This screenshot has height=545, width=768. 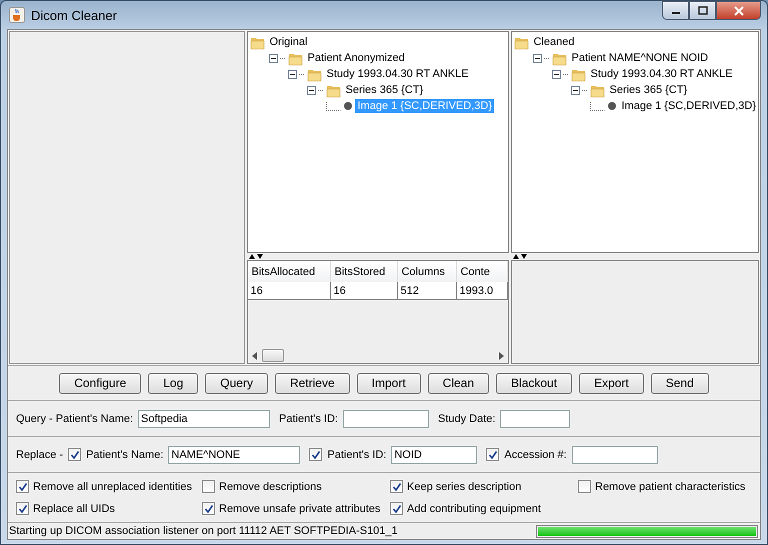 What do you see at coordinates (74, 15) in the screenshot?
I see `window-title: Dicom Cleaner` at bounding box center [74, 15].